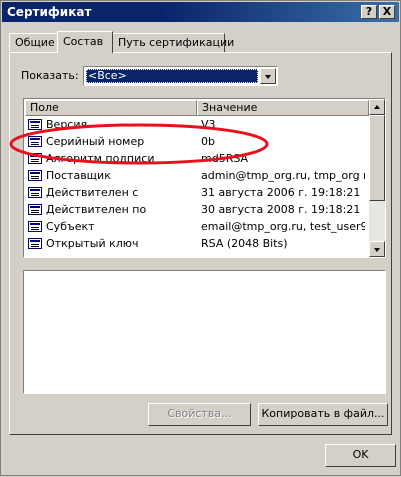 The height and width of the screenshot is (477, 401). Describe the element at coordinates (49, 12) in the screenshot. I see `window-title: Сертификат` at that location.